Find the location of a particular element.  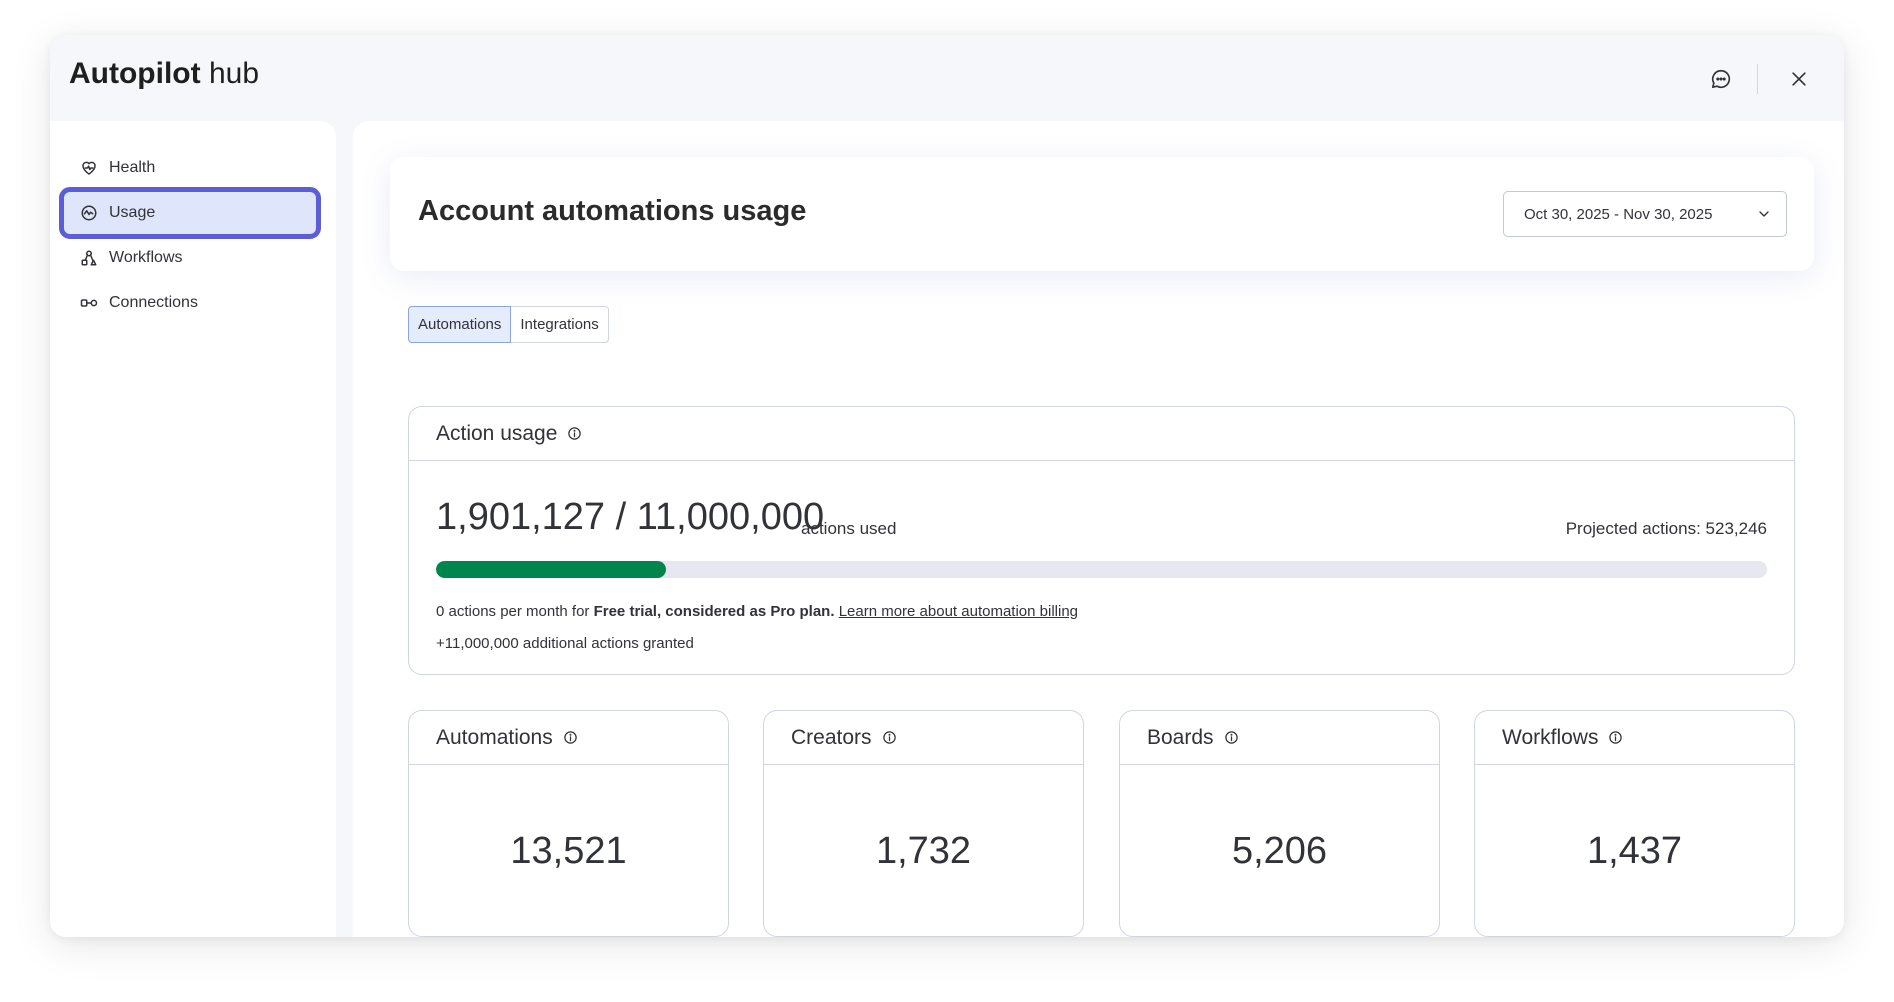

sidebar-item-workflows: Workflows is located at coordinates (190, 258).